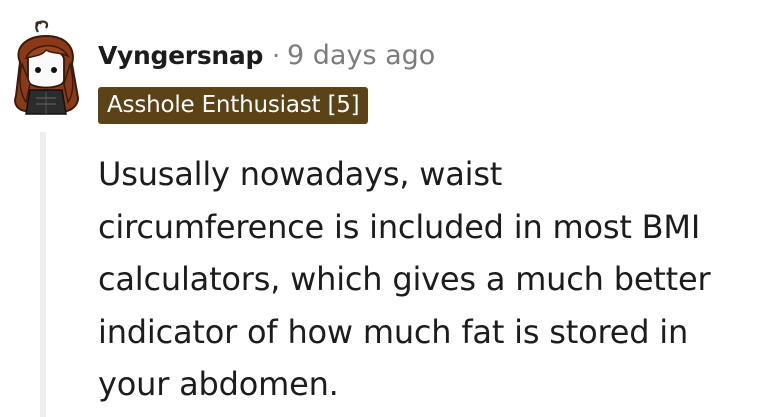 Image resolution: width=777 pixels, height=417 pixels. Describe the element at coordinates (46, 68) in the screenshot. I see `user-avatar-icon` at that location.